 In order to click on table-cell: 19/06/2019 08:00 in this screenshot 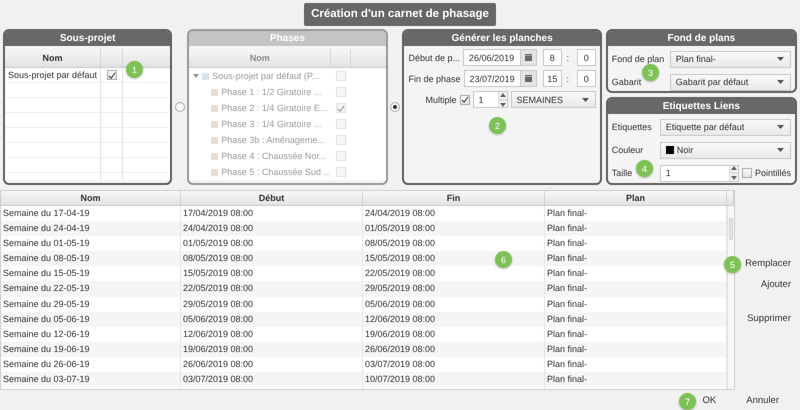, I will do `click(272, 349)`.